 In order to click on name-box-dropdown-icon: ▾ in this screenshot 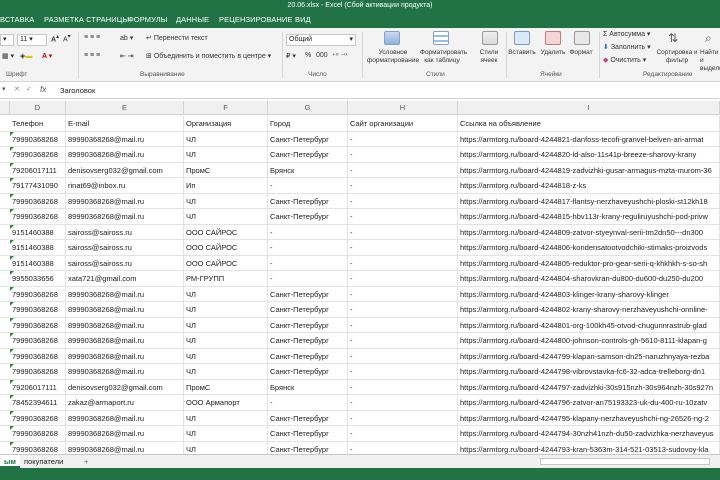, I will do `click(4, 89)`.